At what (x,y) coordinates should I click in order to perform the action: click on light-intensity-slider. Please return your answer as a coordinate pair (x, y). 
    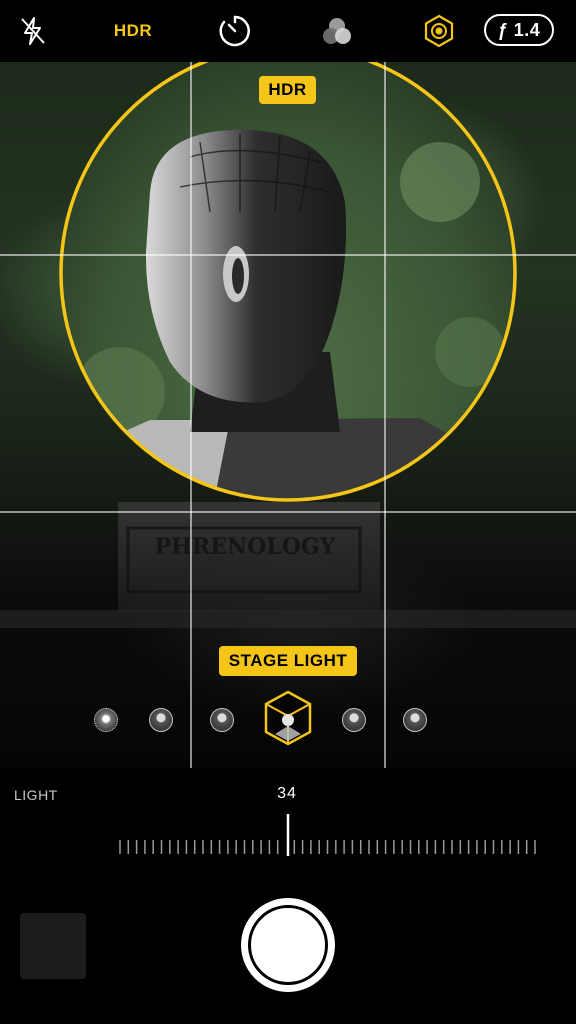
    Looking at the image, I should click on (288, 835).